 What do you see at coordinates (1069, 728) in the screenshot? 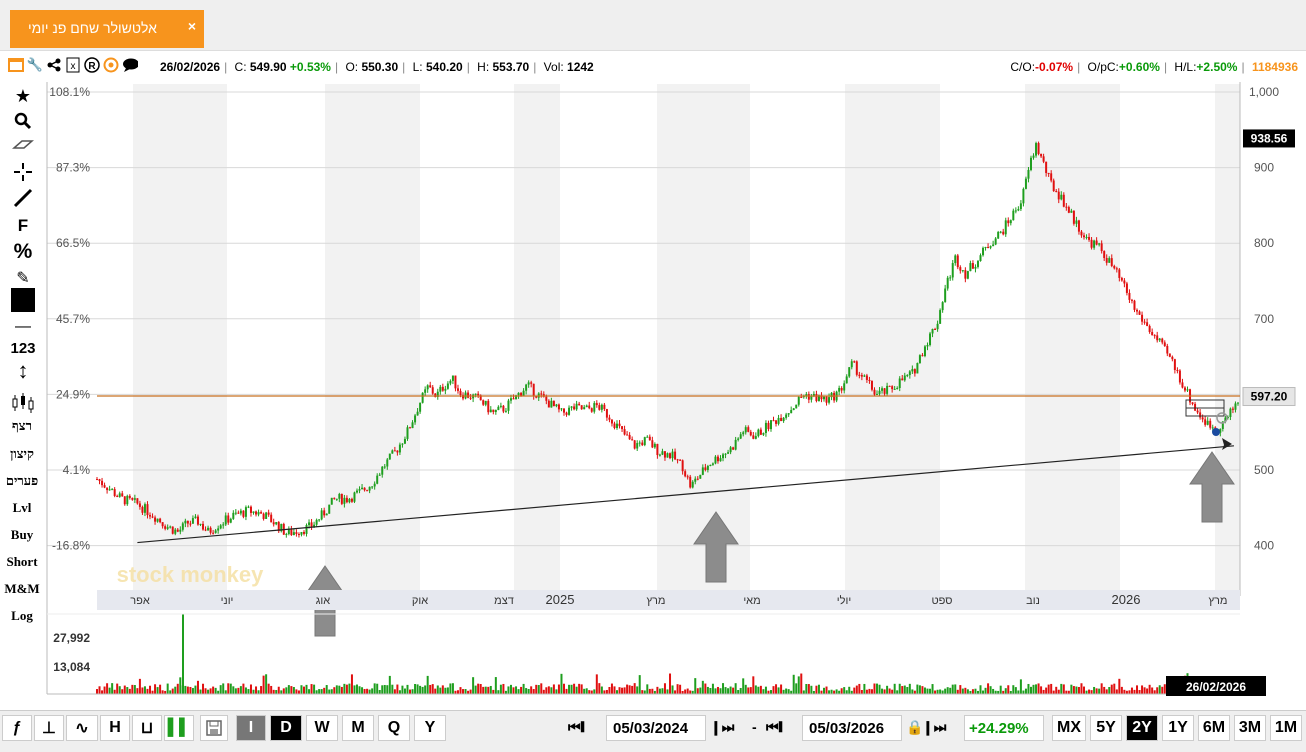
I see `range-max-button: MX` at bounding box center [1069, 728].